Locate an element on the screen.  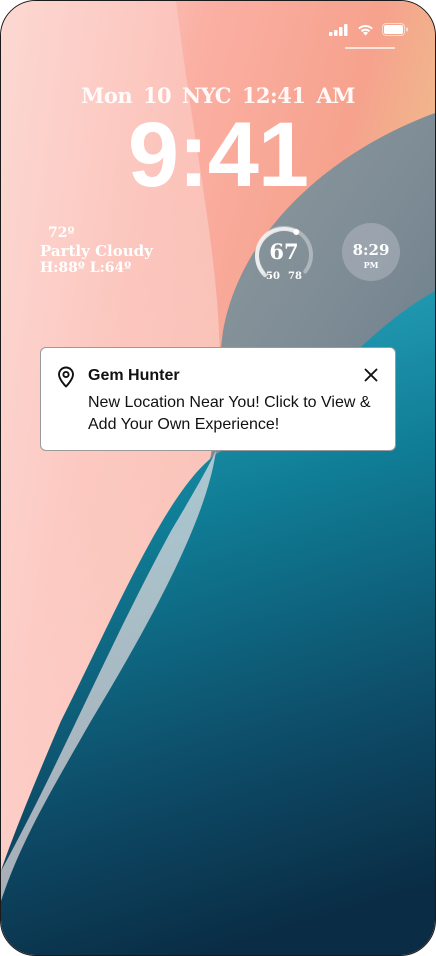
cellular-signal-icon is located at coordinates (338, 29).